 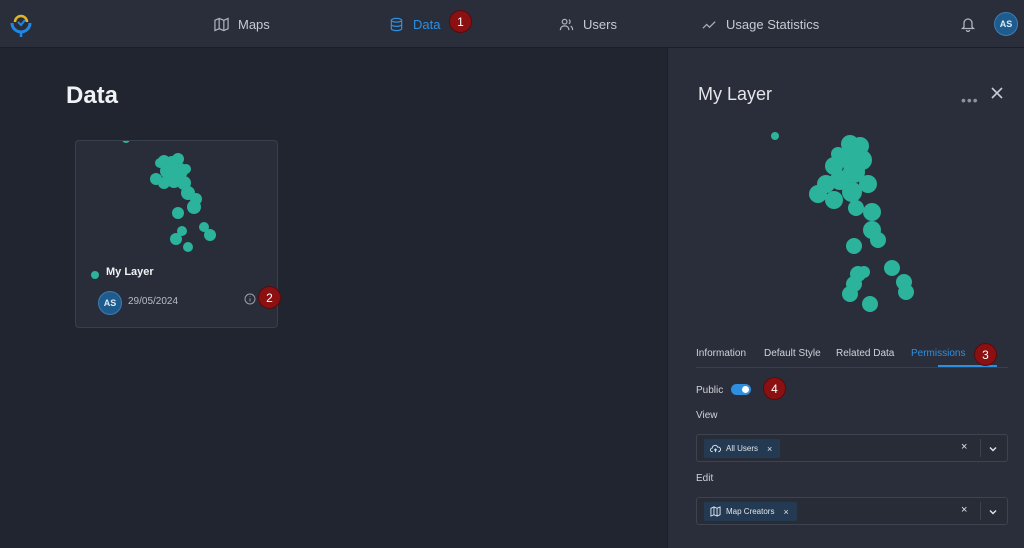 What do you see at coordinates (997, 93) in the screenshot?
I see `close-icon` at bounding box center [997, 93].